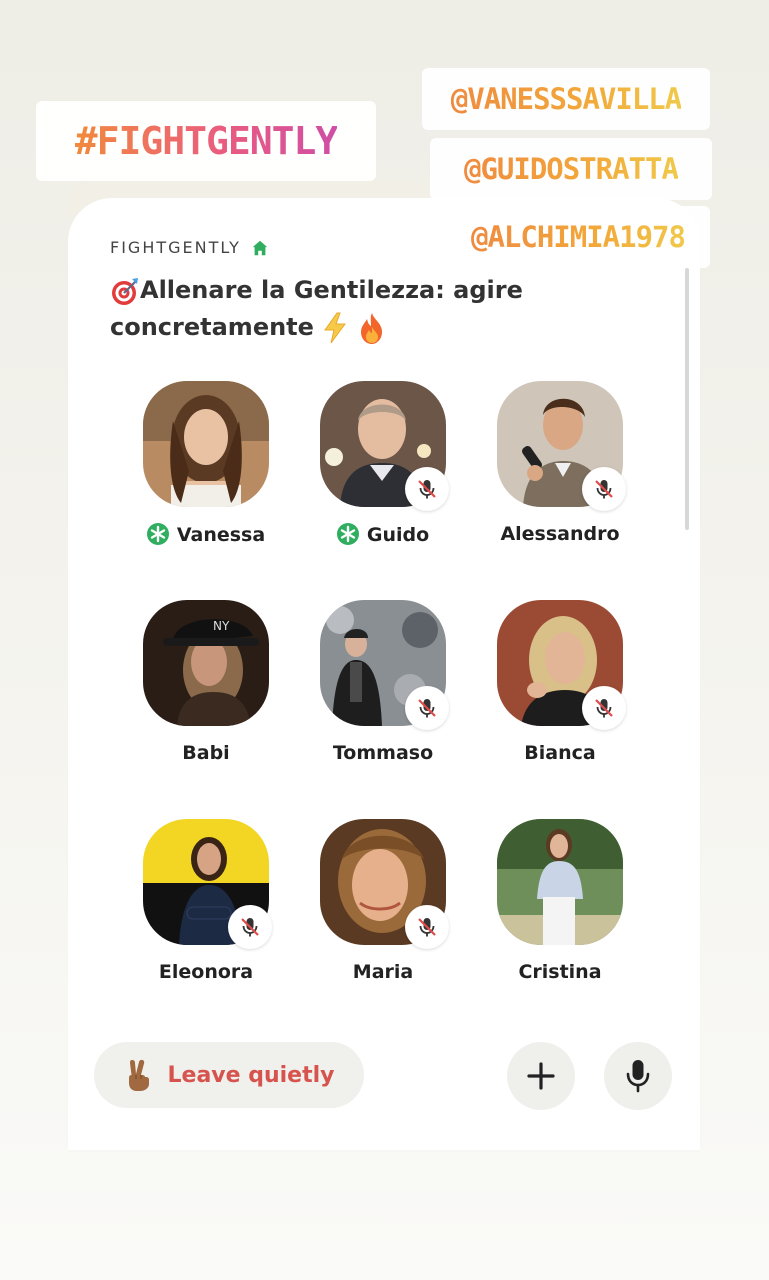 This screenshot has height=1280, width=769. I want to click on mention-sticker: @ALCHIMIA1978, so click(578, 237).